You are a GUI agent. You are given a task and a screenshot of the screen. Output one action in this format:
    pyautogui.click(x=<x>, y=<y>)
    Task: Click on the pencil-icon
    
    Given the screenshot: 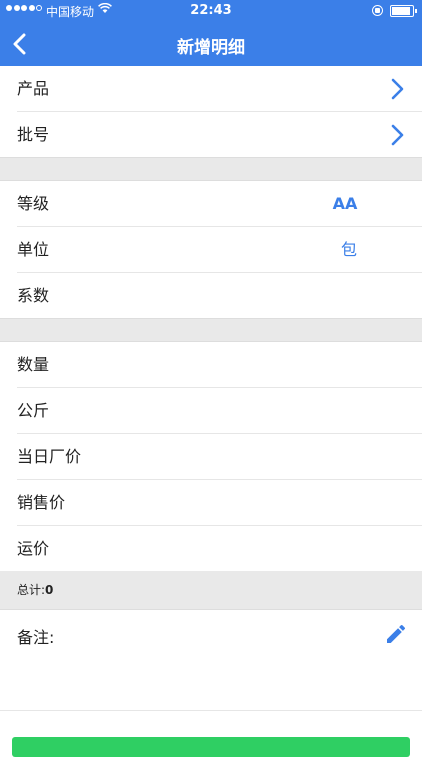 What is the action you would take?
    pyautogui.click(x=396, y=634)
    